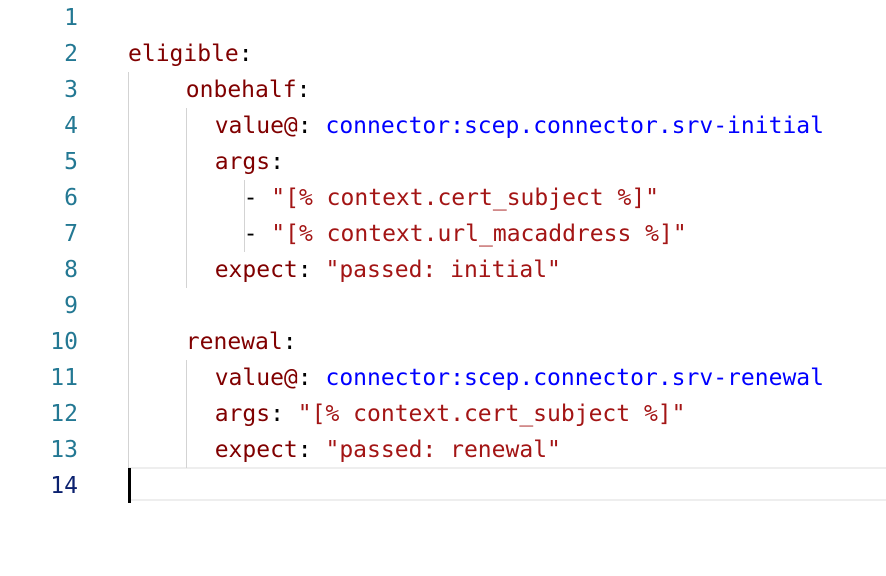 The width and height of the screenshot is (886, 576). I want to click on line-content: - "[% context.url_macaddress %]", so click(465, 234).